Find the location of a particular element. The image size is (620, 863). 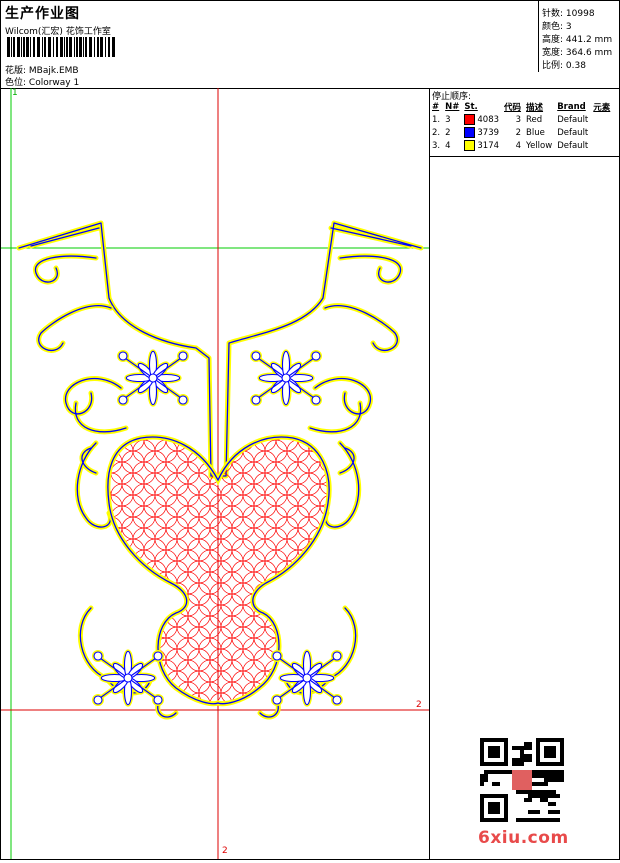

qr-code is located at coordinates (522, 780).